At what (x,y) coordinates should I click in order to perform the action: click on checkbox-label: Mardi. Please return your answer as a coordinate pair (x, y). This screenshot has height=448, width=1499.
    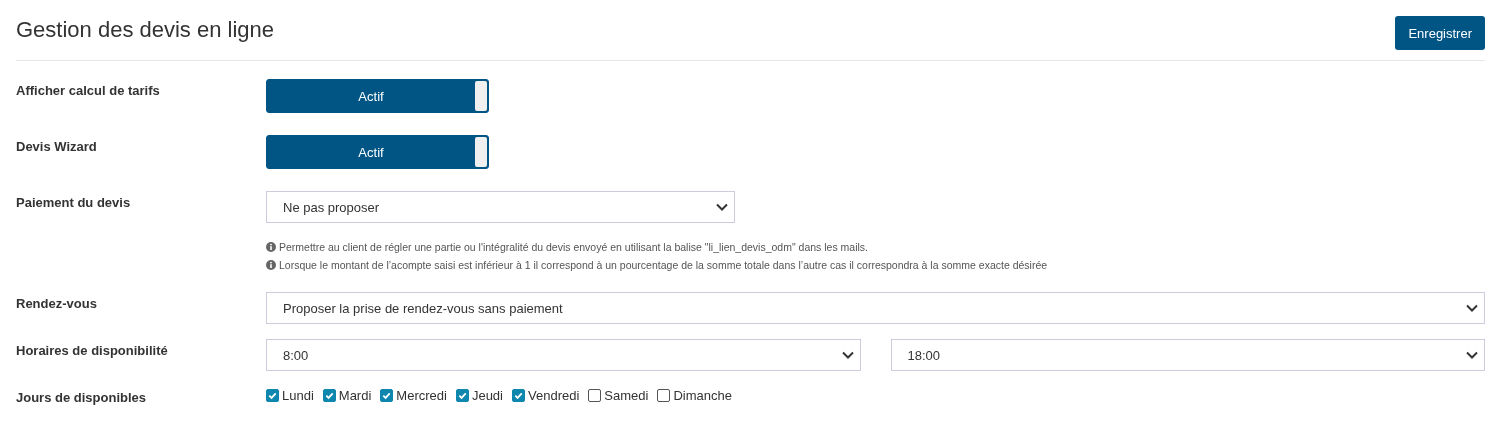
    Looking at the image, I should click on (355, 395).